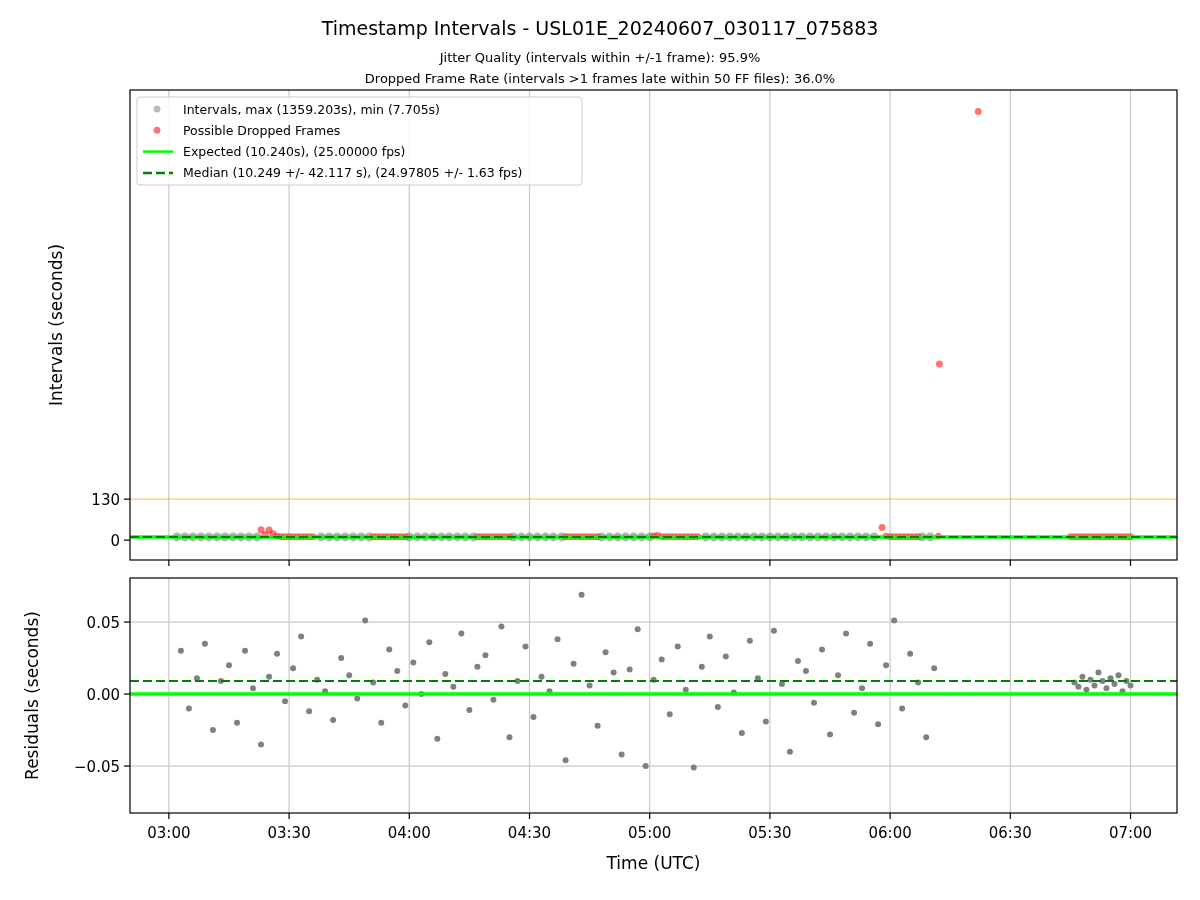 The width and height of the screenshot is (1200, 900). What do you see at coordinates (103, 694) in the screenshot?
I see `tick-label: 0.00` at bounding box center [103, 694].